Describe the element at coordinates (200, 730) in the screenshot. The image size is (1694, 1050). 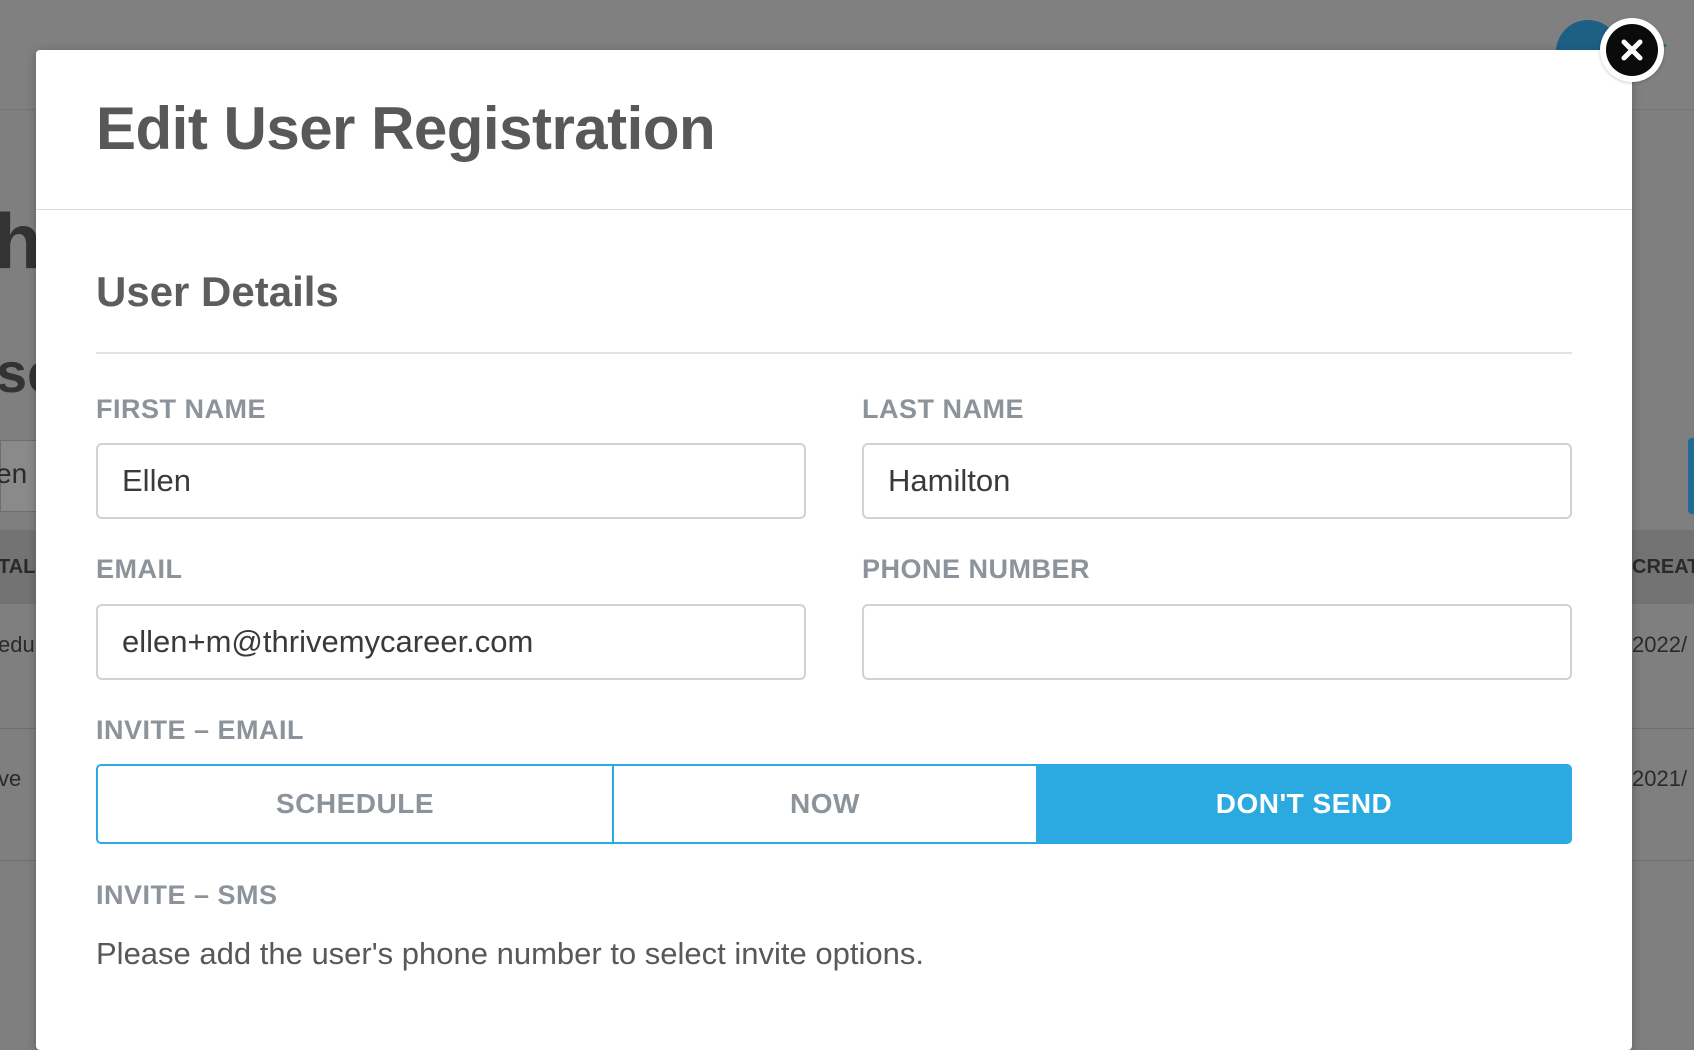
I see `invite-email-label: INVITE – EMAIL` at that location.